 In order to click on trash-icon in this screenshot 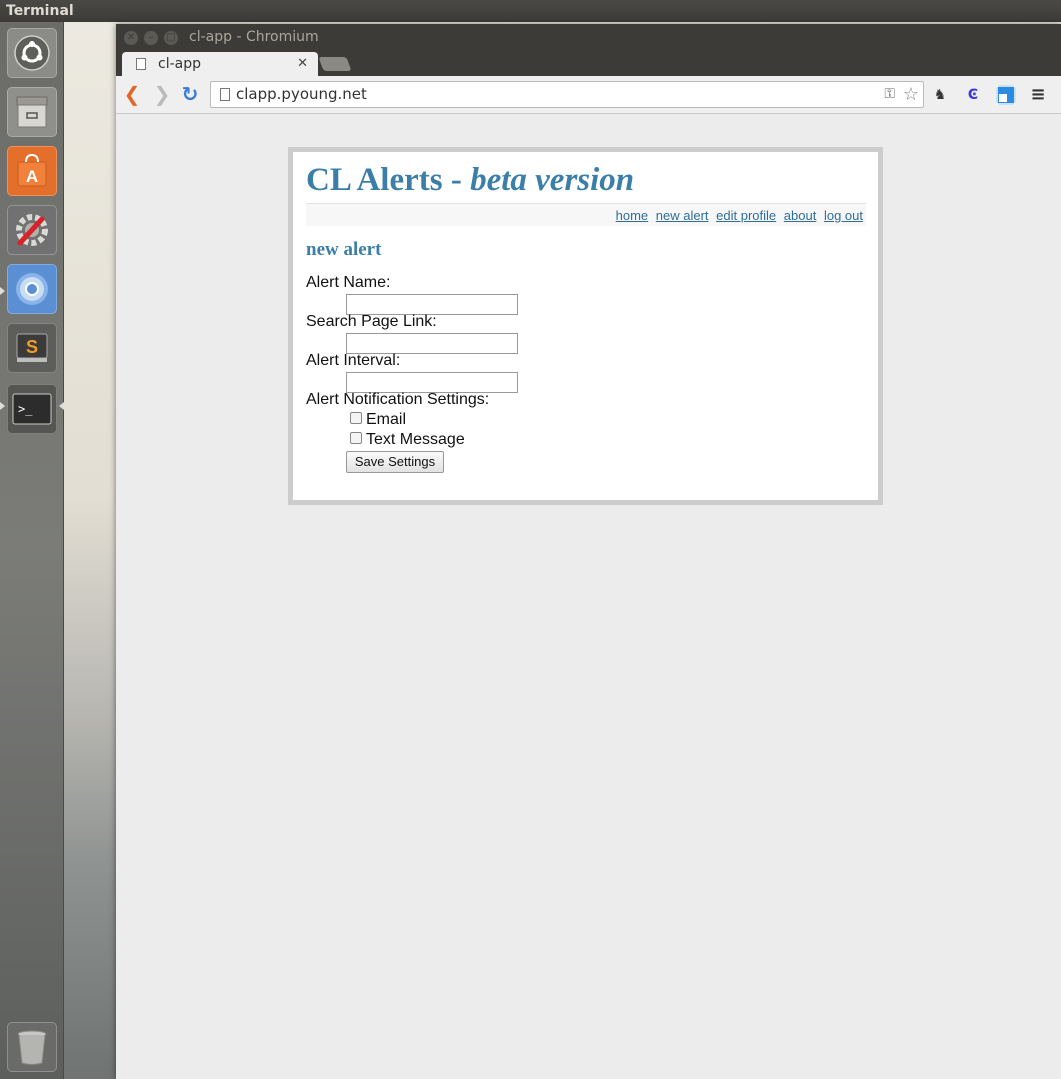, I will do `click(32, 1047)`.